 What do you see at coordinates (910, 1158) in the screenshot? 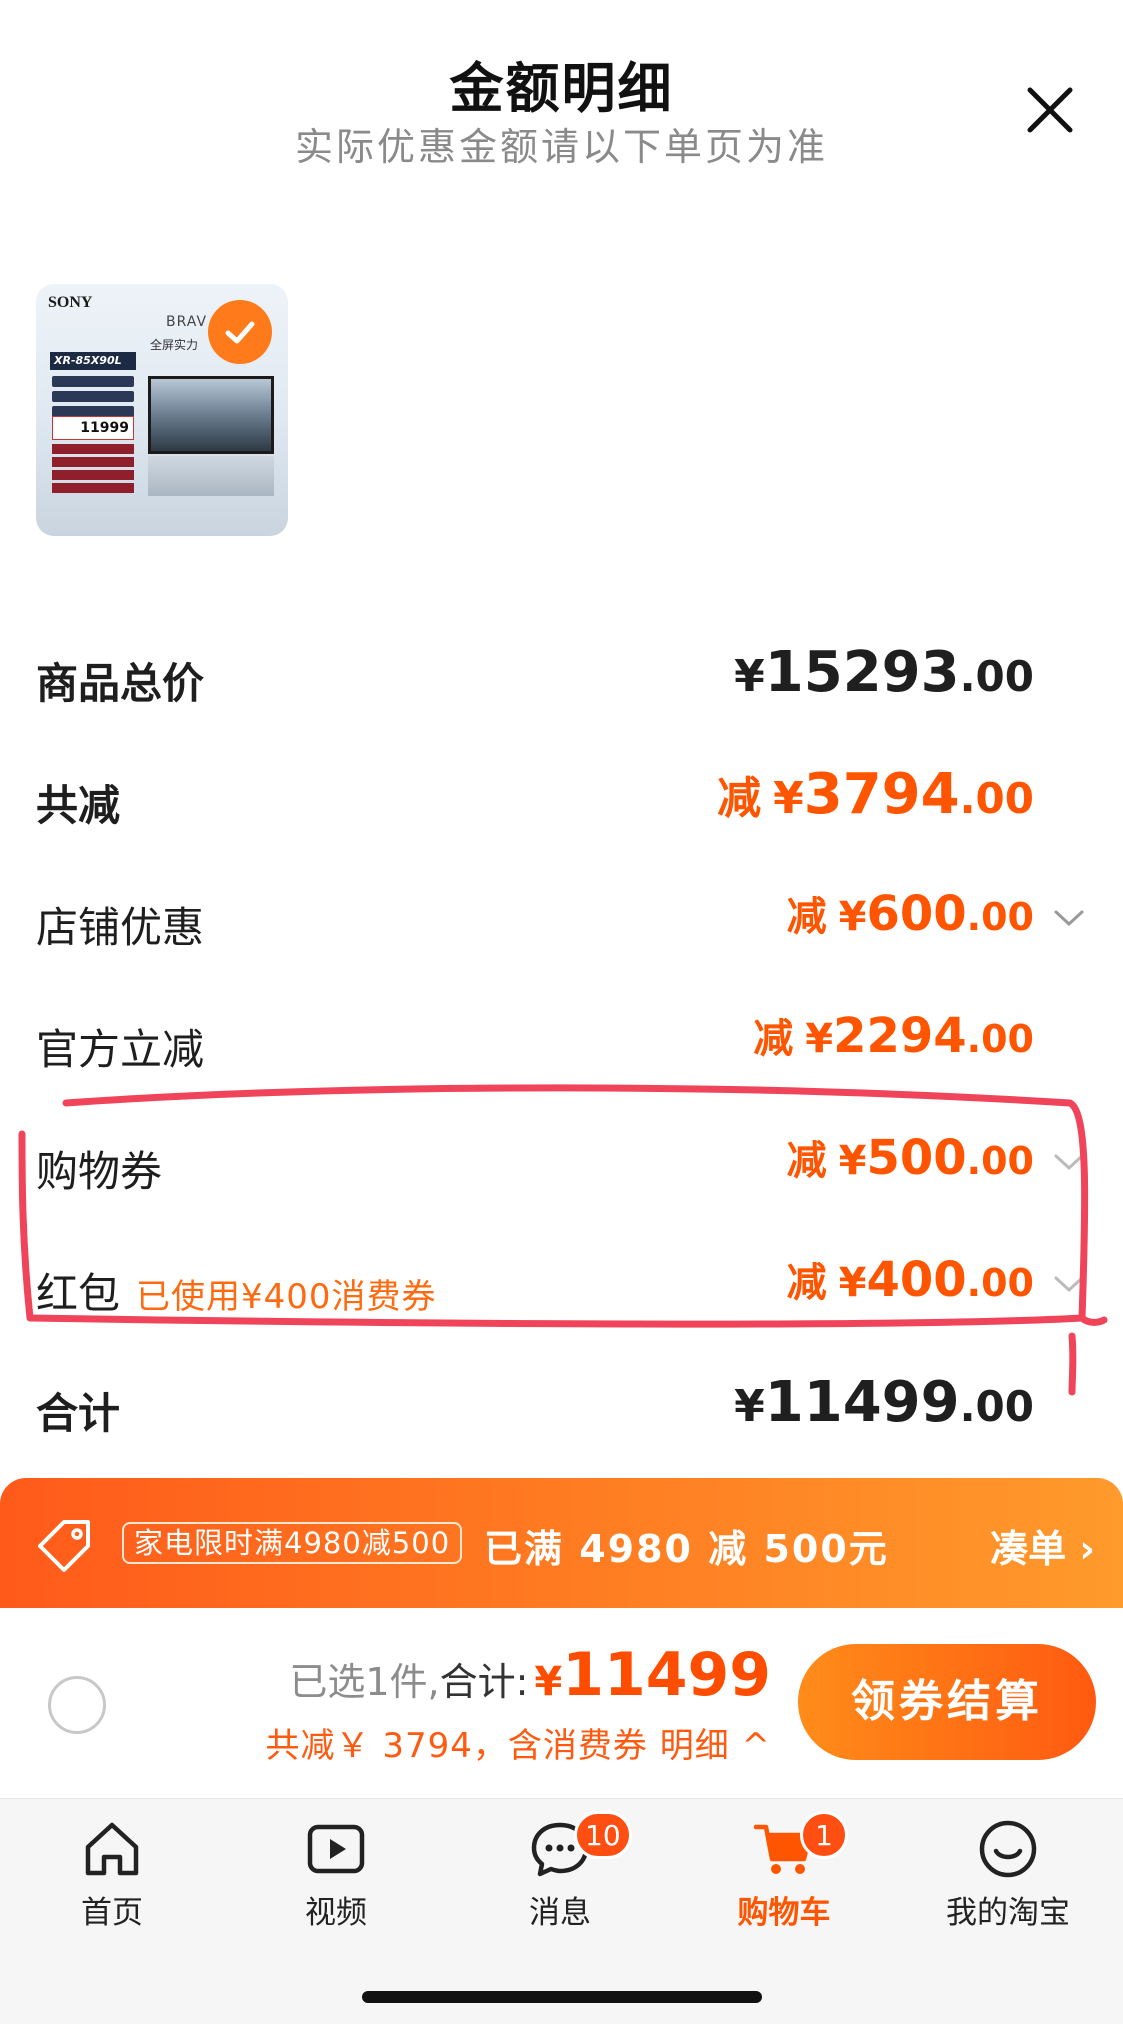
I see `shopping-voucher-amount: 减 ¥500.00` at bounding box center [910, 1158].